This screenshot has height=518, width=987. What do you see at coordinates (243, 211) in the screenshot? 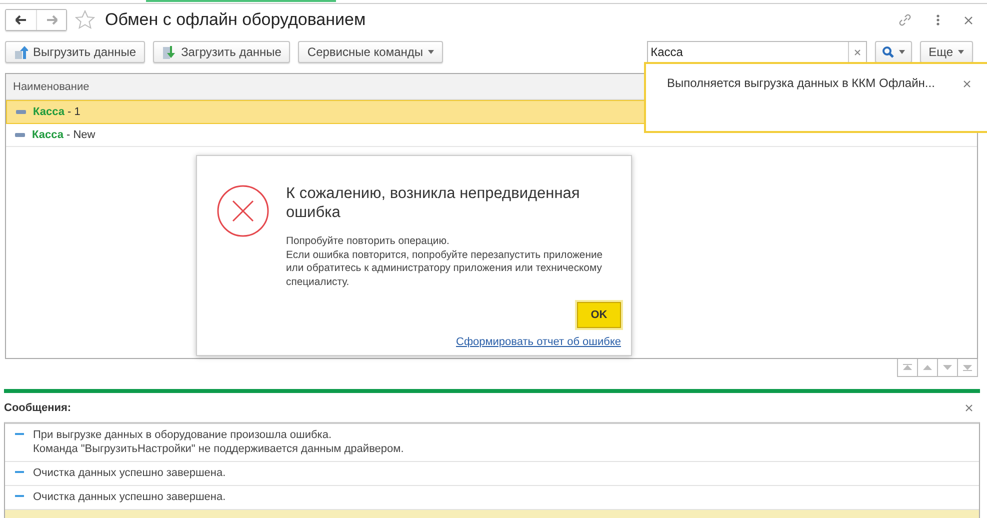
I see `error-icon` at bounding box center [243, 211].